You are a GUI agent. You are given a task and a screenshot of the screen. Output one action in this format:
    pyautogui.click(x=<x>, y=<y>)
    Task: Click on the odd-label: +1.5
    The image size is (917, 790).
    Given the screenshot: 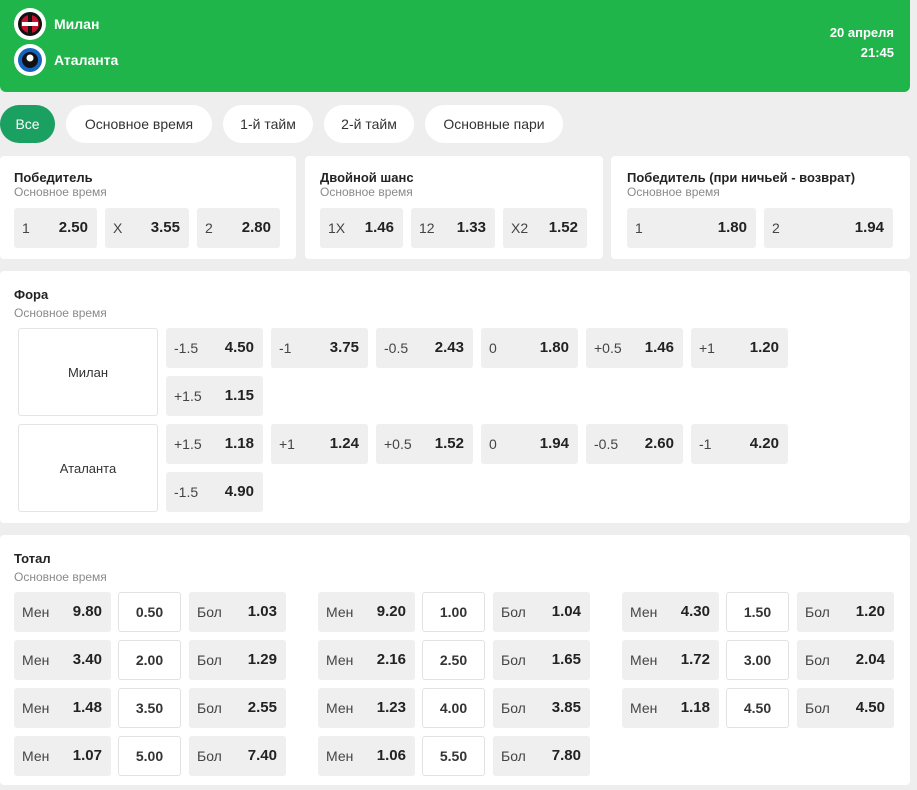 What is the action you would take?
    pyautogui.click(x=188, y=396)
    